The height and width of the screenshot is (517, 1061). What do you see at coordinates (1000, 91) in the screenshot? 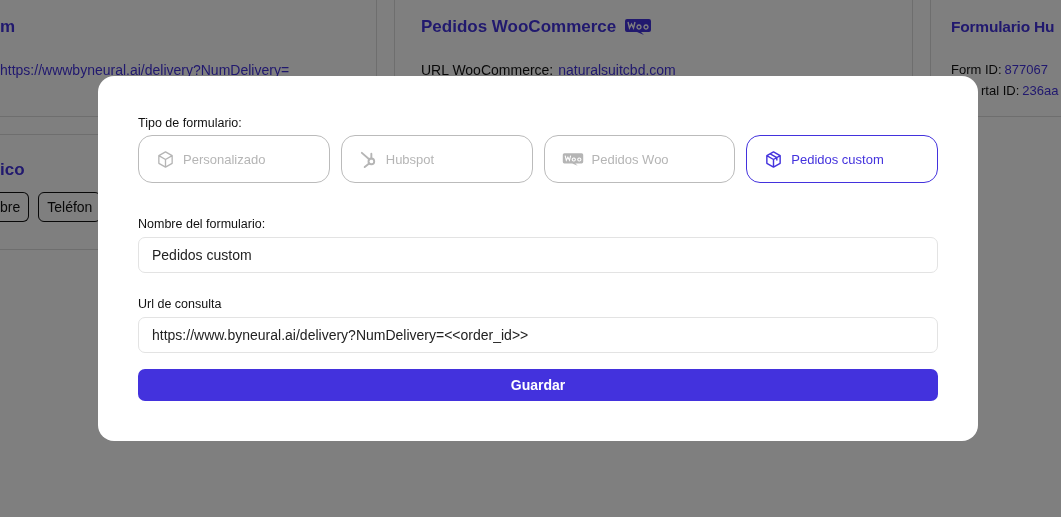
I see `field-label: rtal ID:` at bounding box center [1000, 91].